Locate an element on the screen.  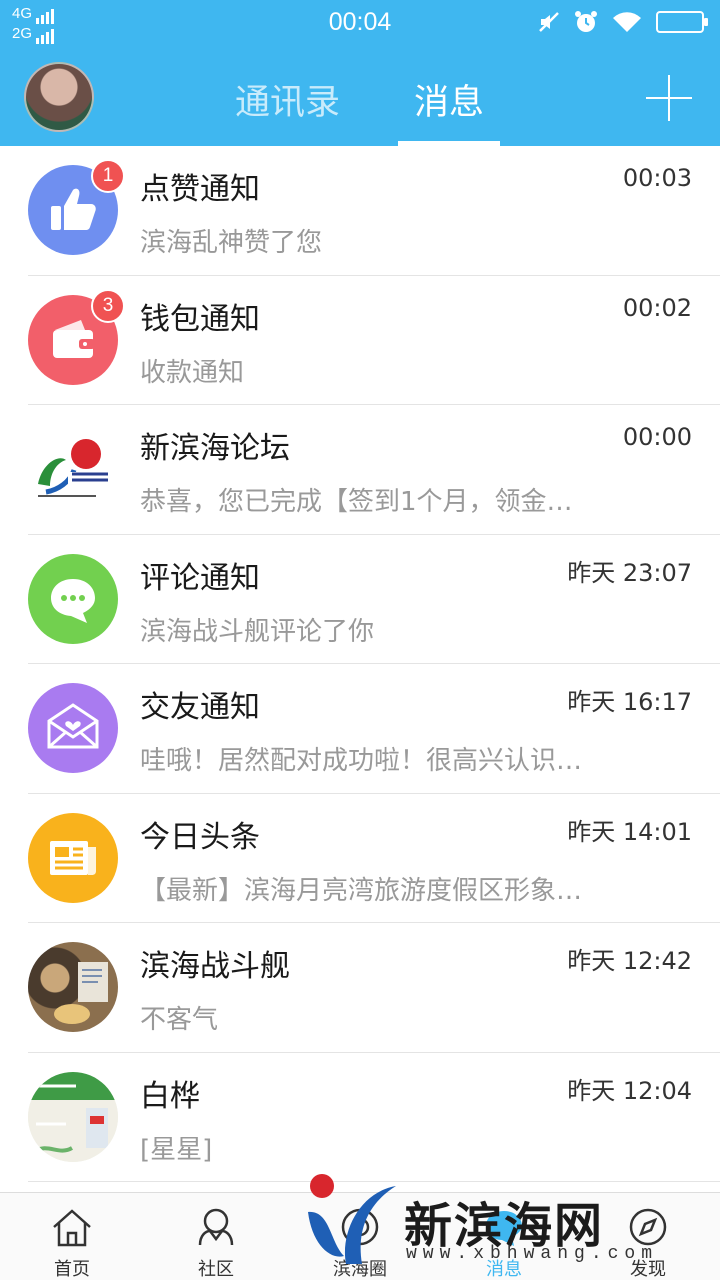
nav-circle-label: 滨海圈 is located at coordinates (360, 1269).